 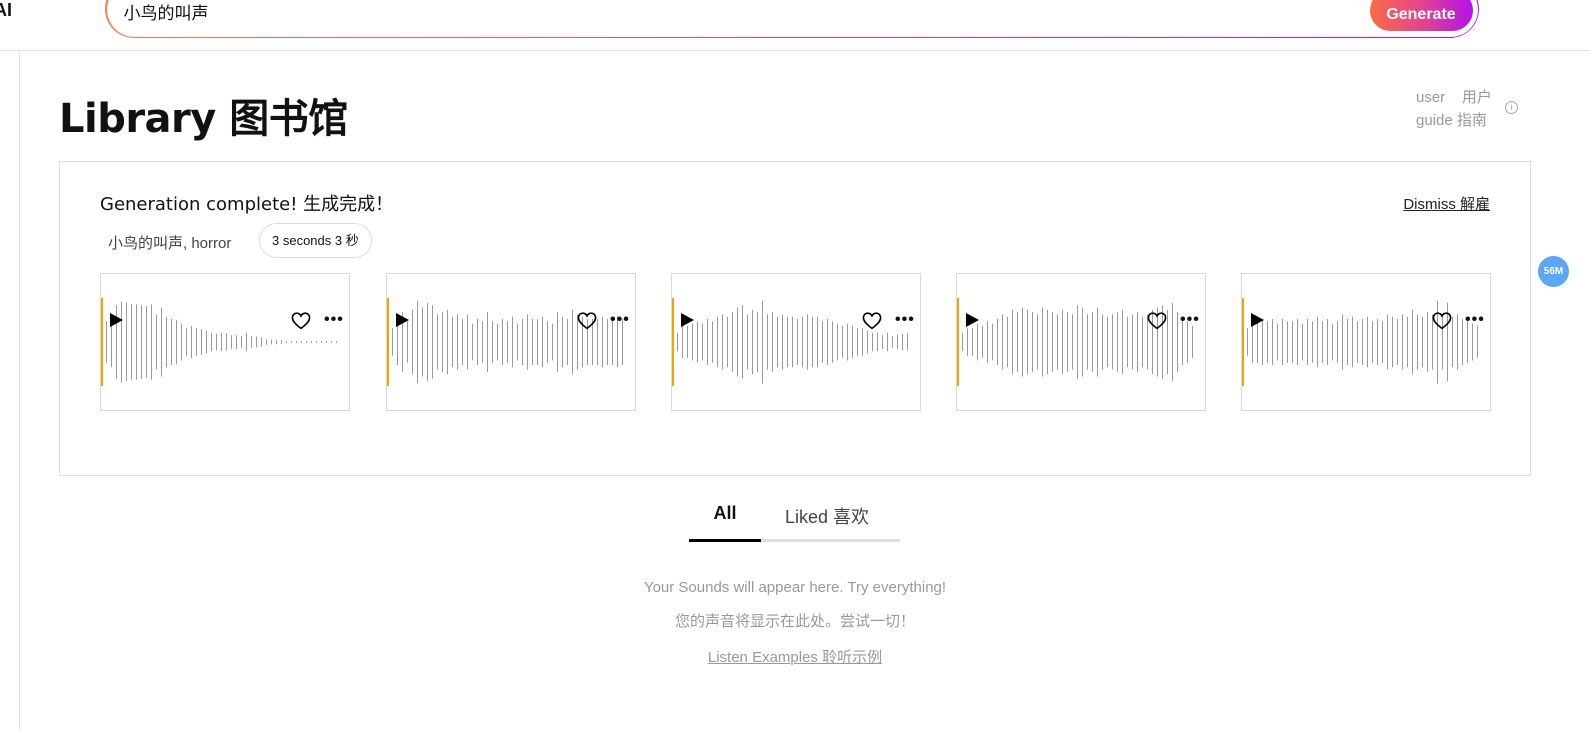 I want to click on page-title: Library 图书馆, so click(x=203, y=119).